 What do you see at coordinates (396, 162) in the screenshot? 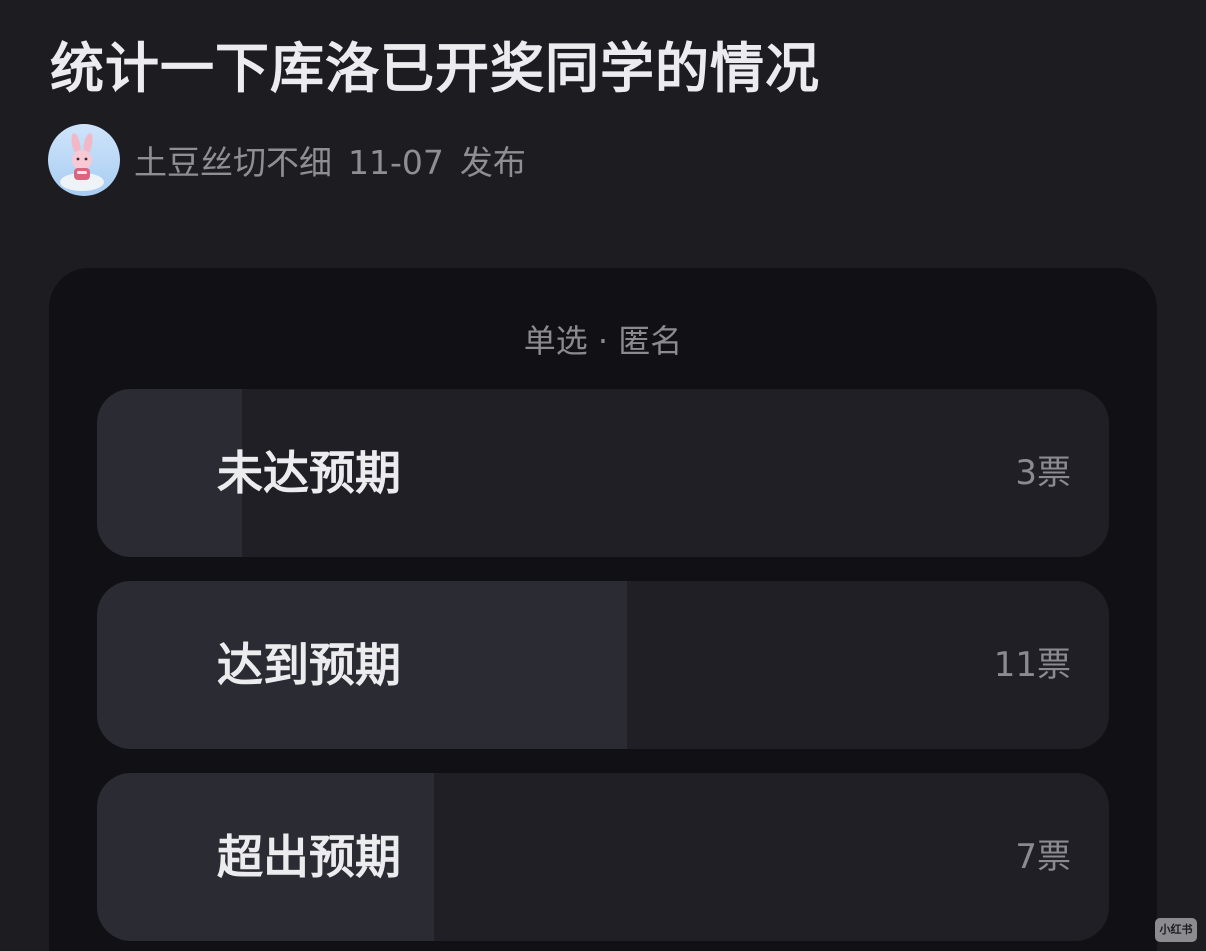
I see `post-date: 11-07` at bounding box center [396, 162].